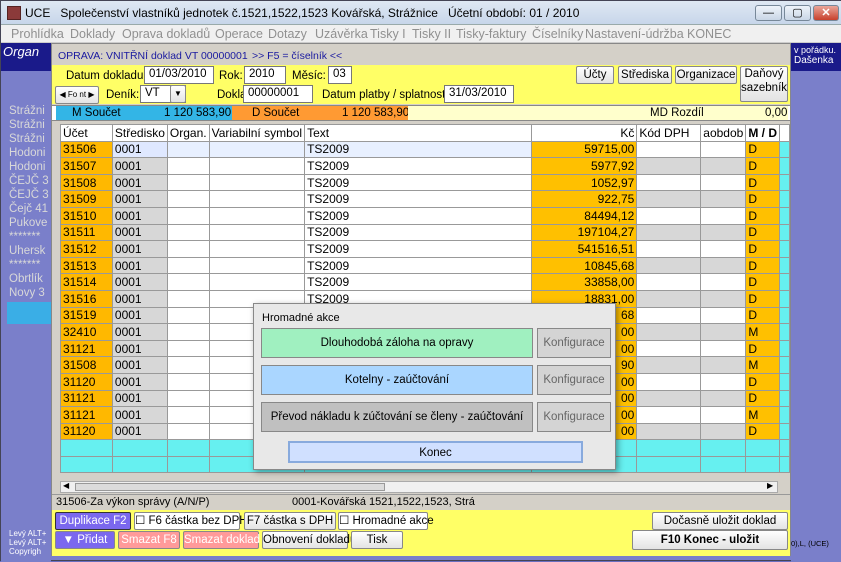  I want to click on menu-dotazy: Dotazy, so click(287, 34).